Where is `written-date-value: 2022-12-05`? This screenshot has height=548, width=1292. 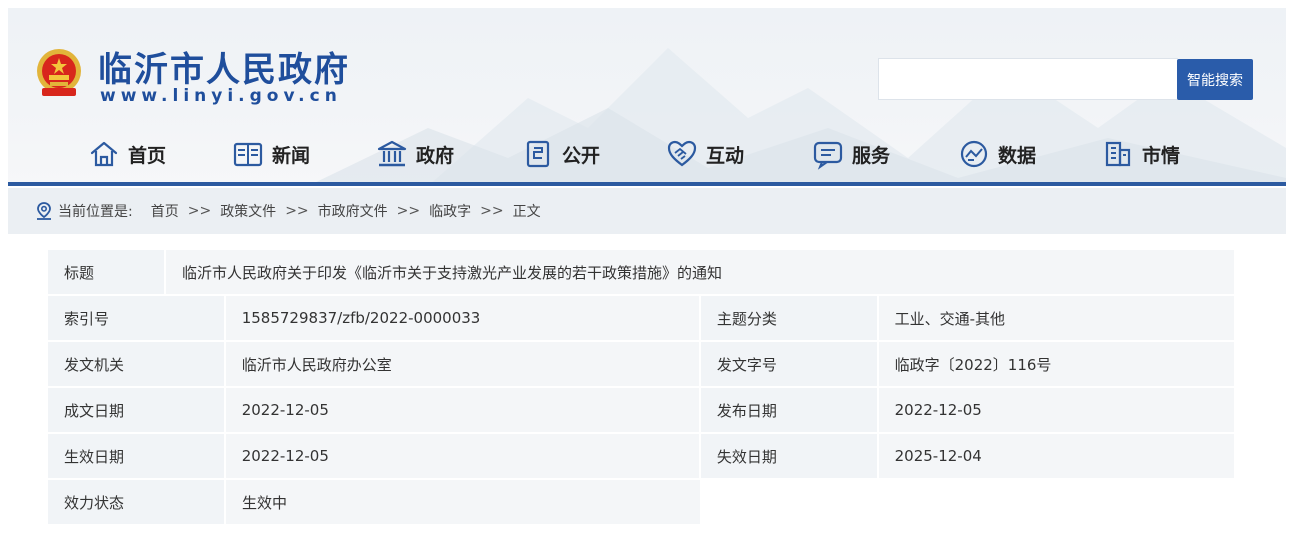 written-date-value: 2022-12-05 is located at coordinates (462, 410).